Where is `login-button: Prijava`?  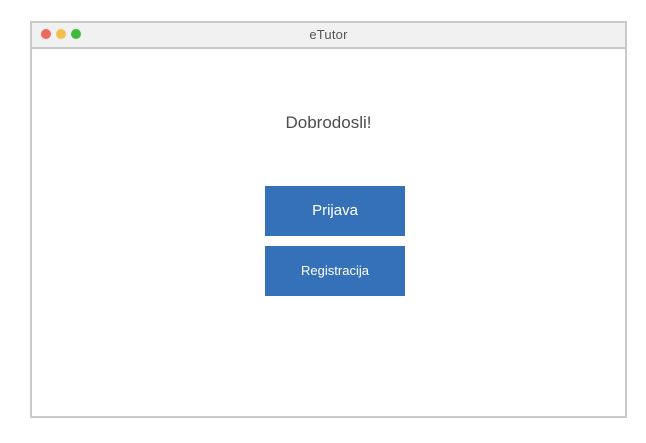 login-button: Prijava is located at coordinates (335, 211).